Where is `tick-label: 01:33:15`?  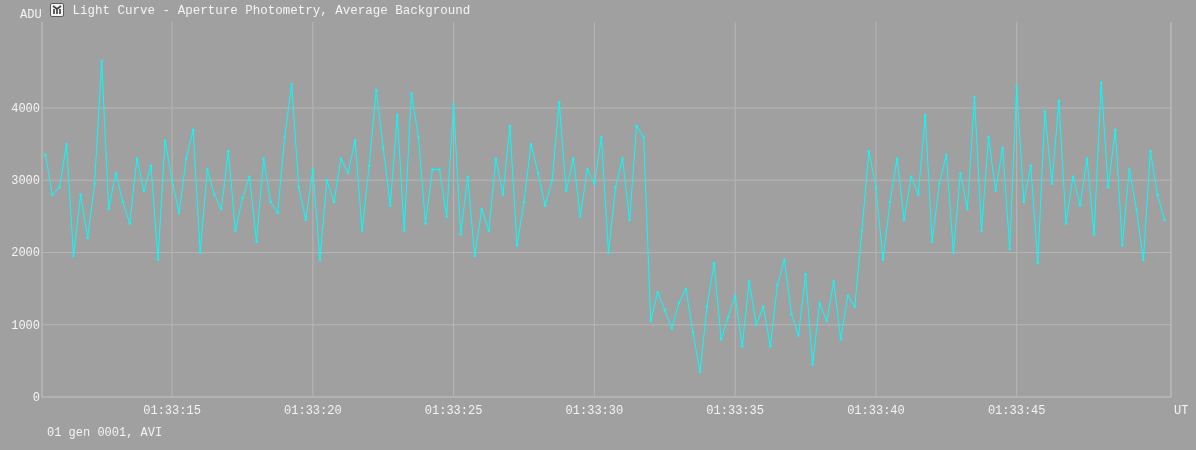 tick-label: 01:33:15 is located at coordinates (172, 411).